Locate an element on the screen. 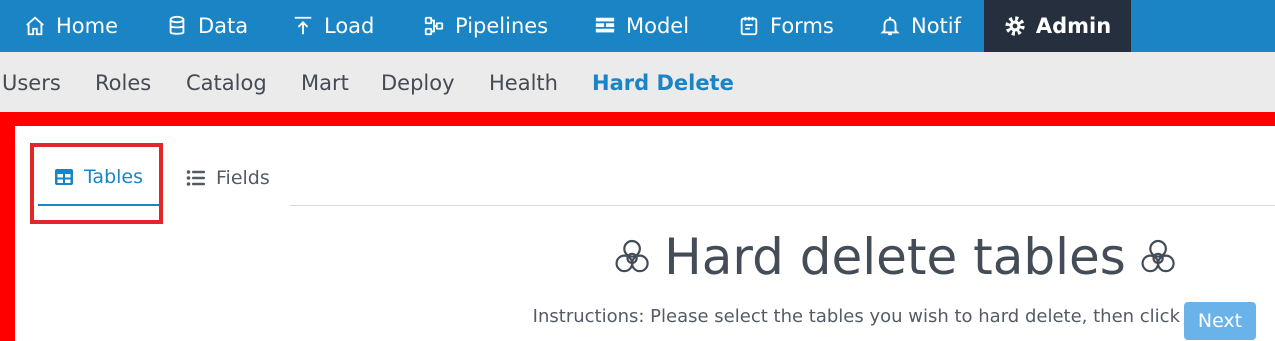 The height and width of the screenshot is (341, 1275). subnav-health: Health is located at coordinates (523, 82).